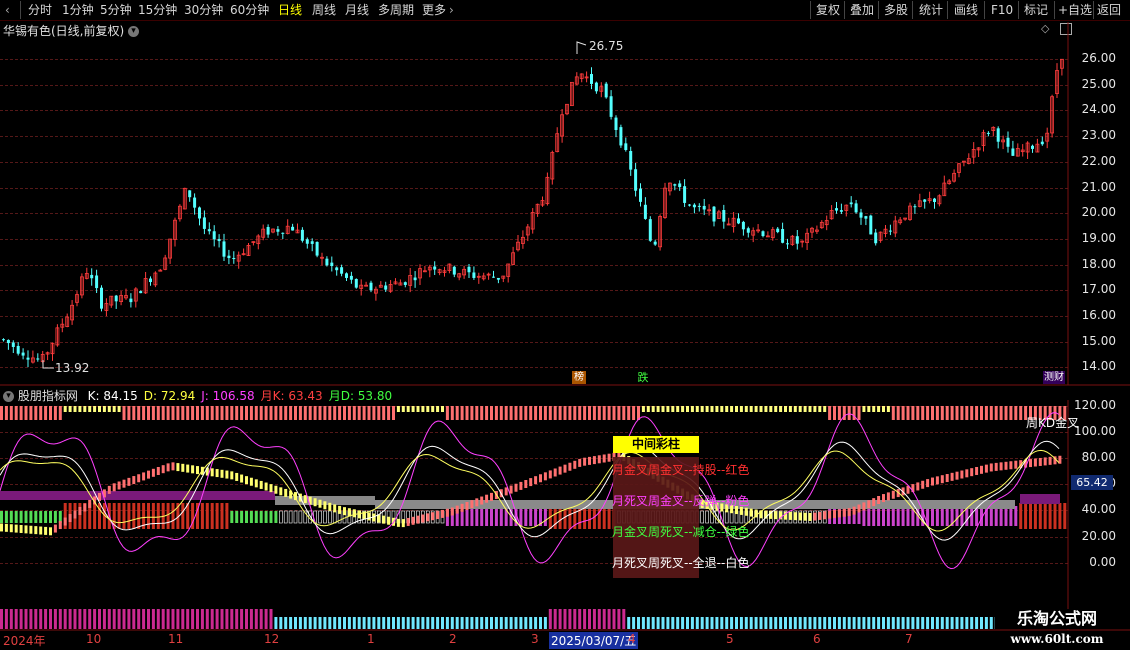 Image resolution: width=1130 pixels, height=650 pixels. What do you see at coordinates (24, 641) in the screenshot?
I see `date-tick-label: 2024年` at bounding box center [24, 641].